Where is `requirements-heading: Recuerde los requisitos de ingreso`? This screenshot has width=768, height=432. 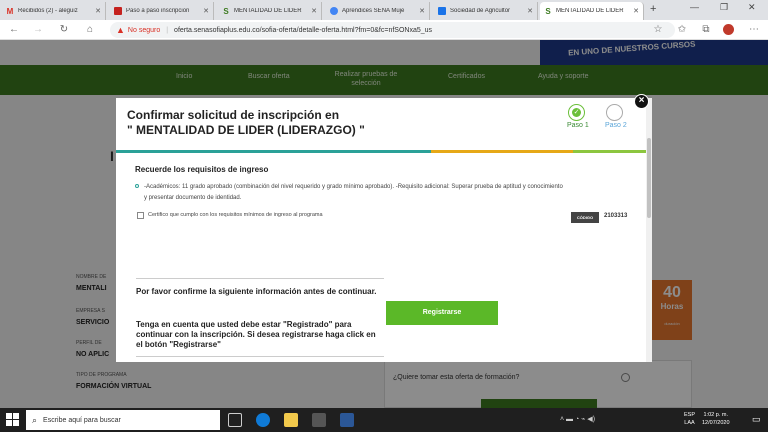 requirements-heading: Recuerde los requisitos de ingreso is located at coordinates (202, 169).